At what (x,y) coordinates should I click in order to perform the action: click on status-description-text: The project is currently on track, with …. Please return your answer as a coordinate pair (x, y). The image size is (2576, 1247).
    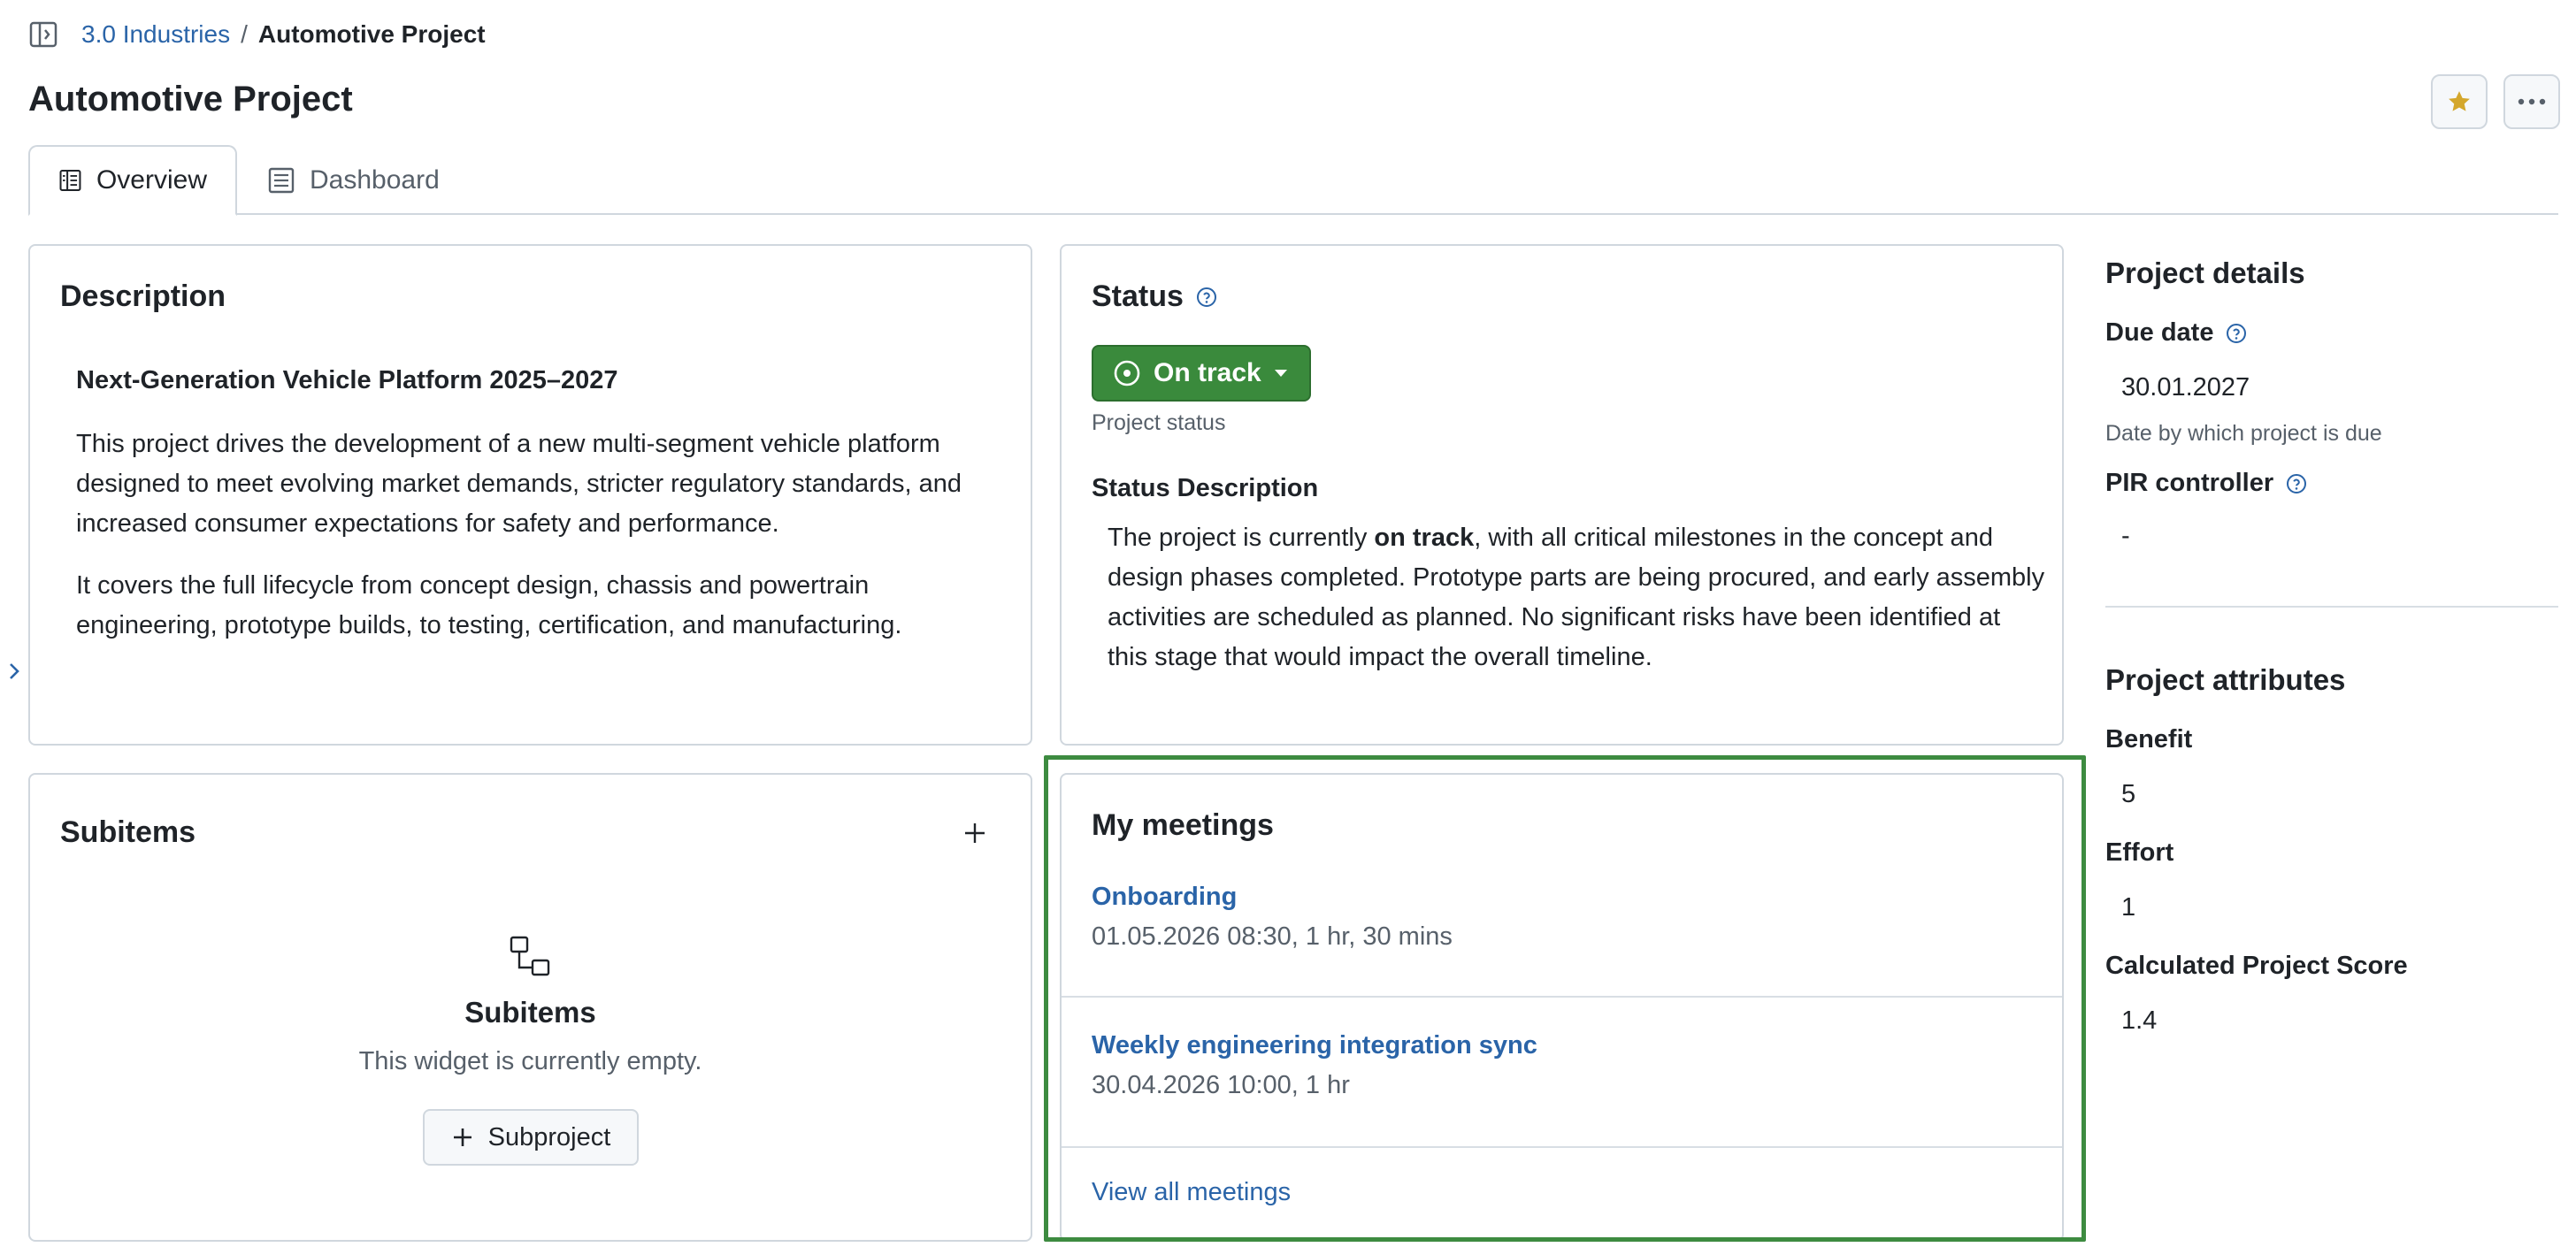
    Looking at the image, I should click on (1576, 597).